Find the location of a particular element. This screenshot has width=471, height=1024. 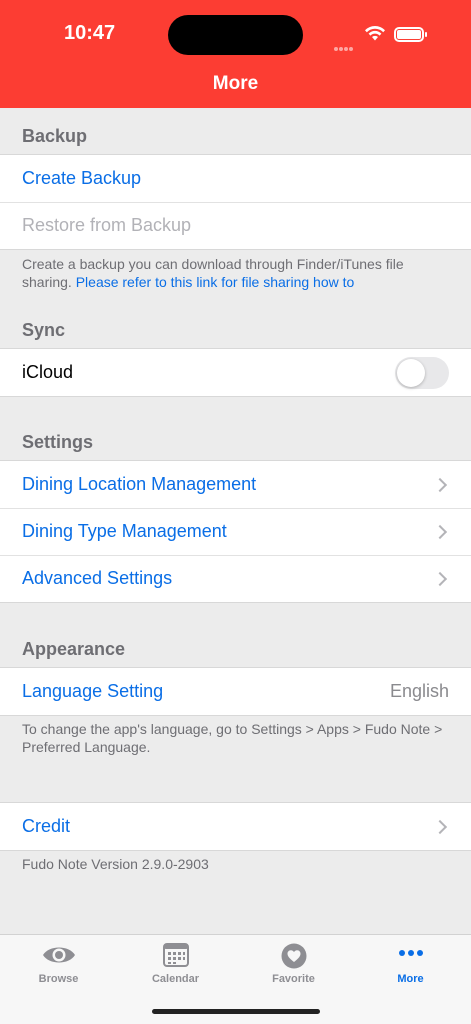

credit-label: Credit is located at coordinates (46, 826).